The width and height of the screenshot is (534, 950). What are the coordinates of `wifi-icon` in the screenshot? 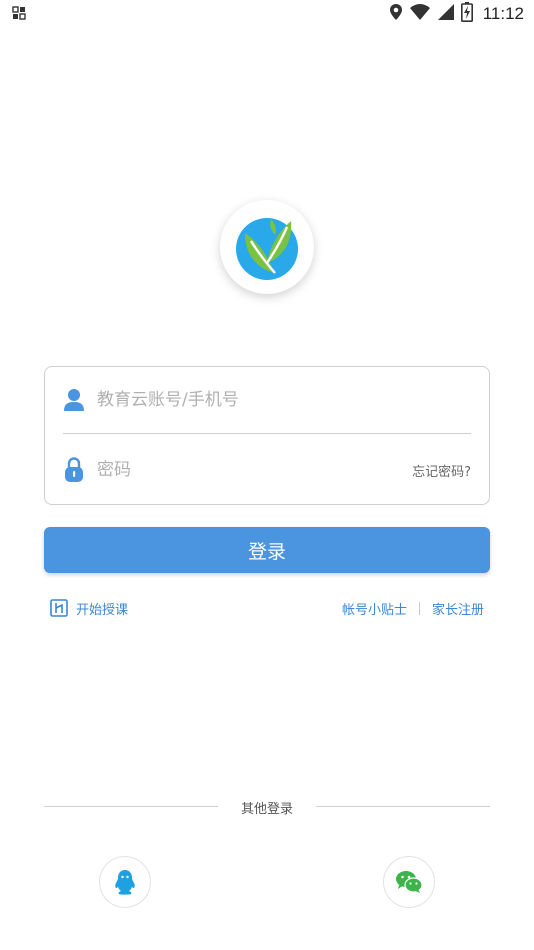 It's located at (420, 14).